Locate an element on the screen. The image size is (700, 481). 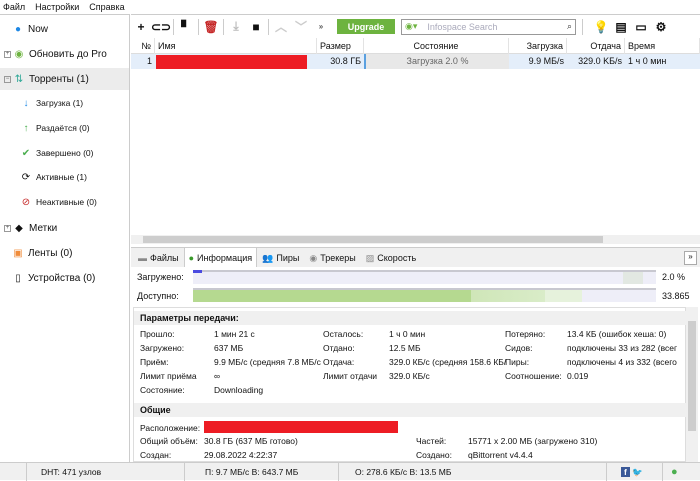
sidebar-item-feeds: ▣ Ленты (0) is located at coordinates (64, 253).